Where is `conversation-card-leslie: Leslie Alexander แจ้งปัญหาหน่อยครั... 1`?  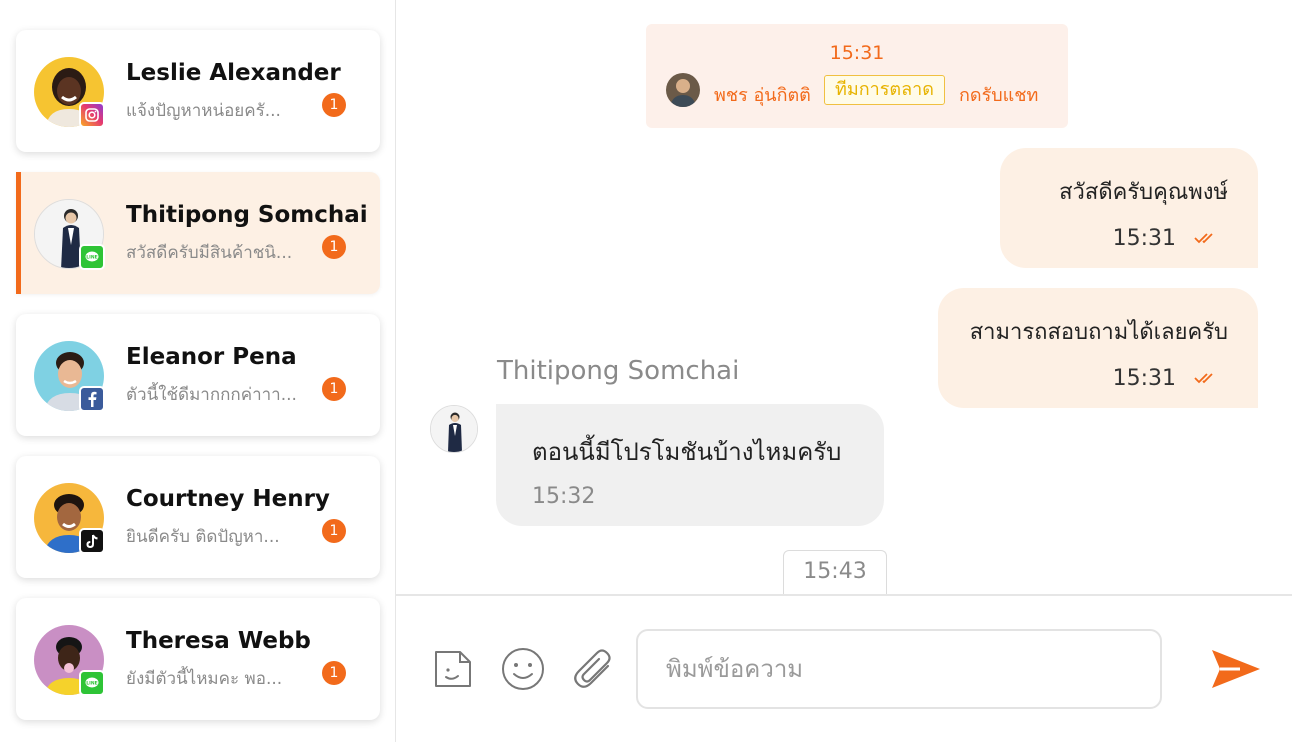
conversation-card-leslie: Leslie Alexander แจ้งปัญหาหน่อยครั... 1 is located at coordinates (198, 91).